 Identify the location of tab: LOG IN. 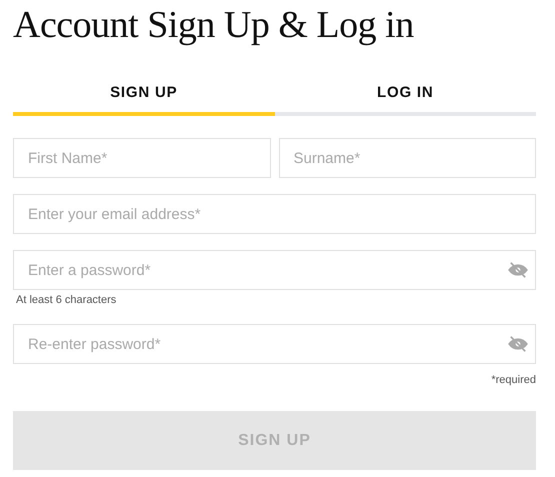
(405, 97).